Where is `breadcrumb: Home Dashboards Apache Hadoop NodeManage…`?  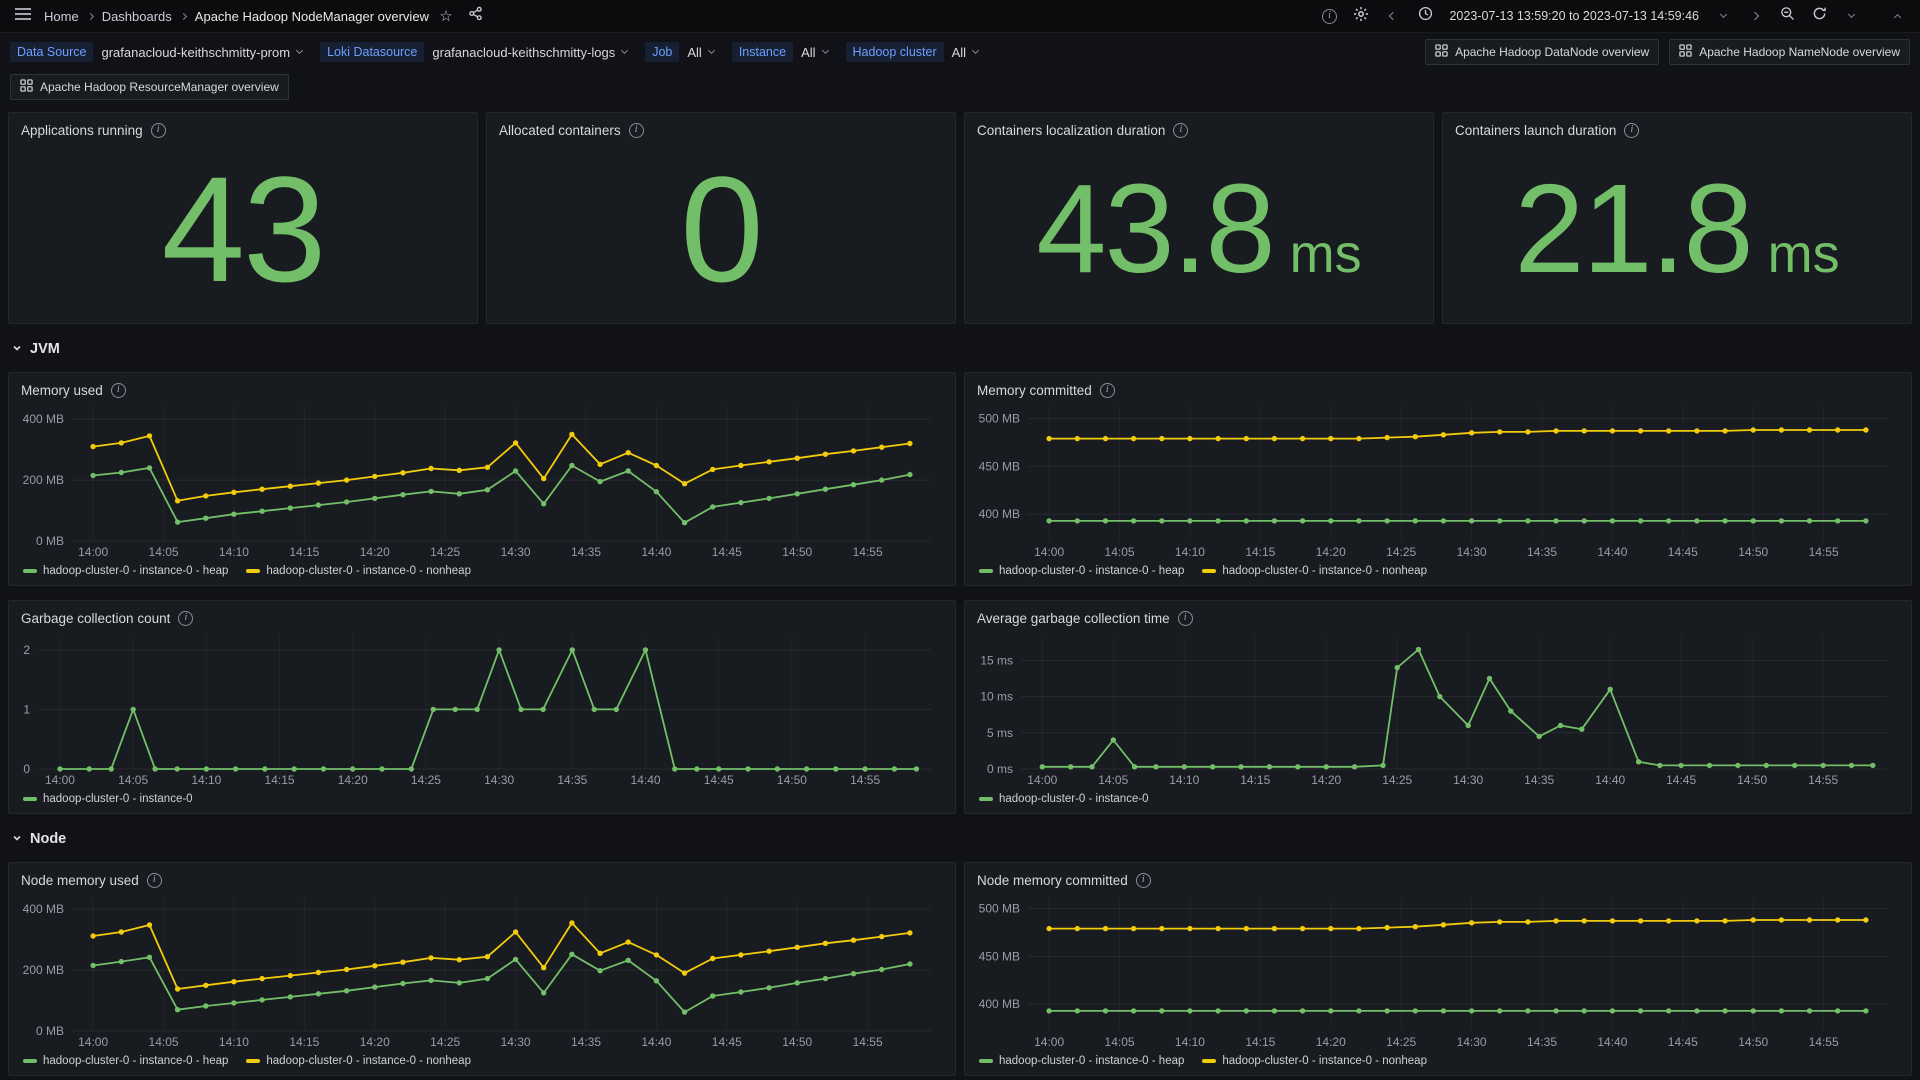 breadcrumb: Home Dashboards Apache Hadoop NodeManage… is located at coordinates (236, 16).